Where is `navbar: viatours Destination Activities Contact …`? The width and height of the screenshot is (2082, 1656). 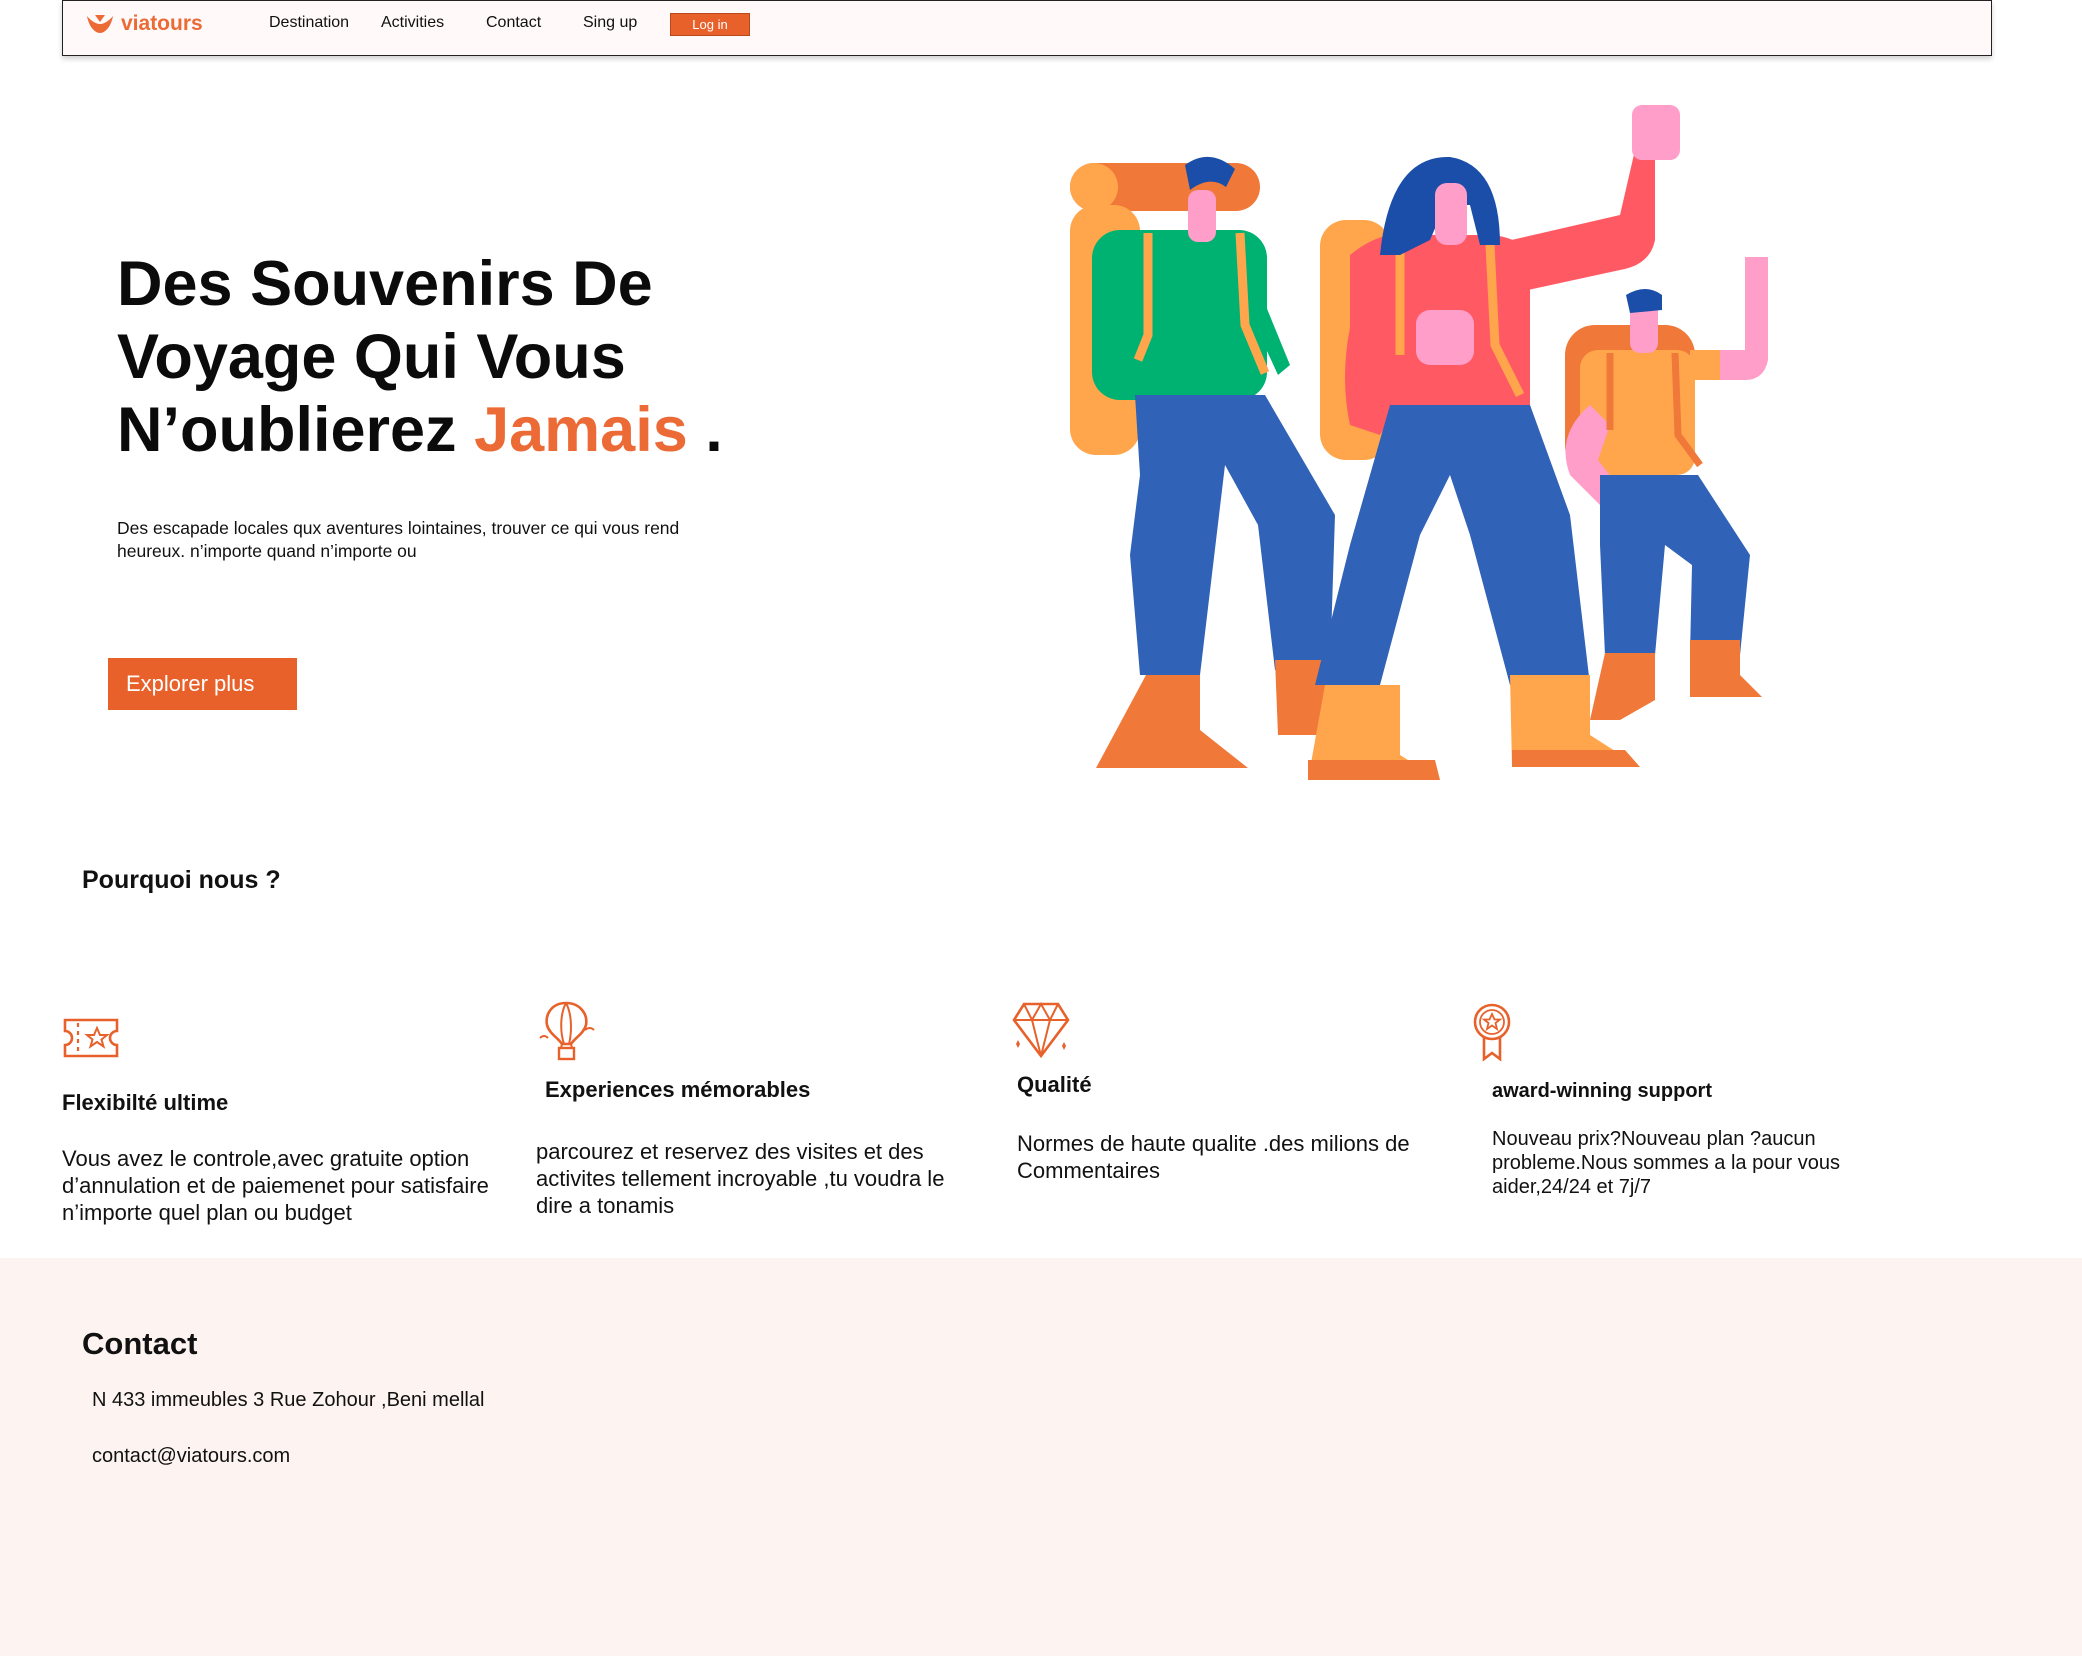 navbar: viatours Destination Activities Contact … is located at coordinates (1027, 28).